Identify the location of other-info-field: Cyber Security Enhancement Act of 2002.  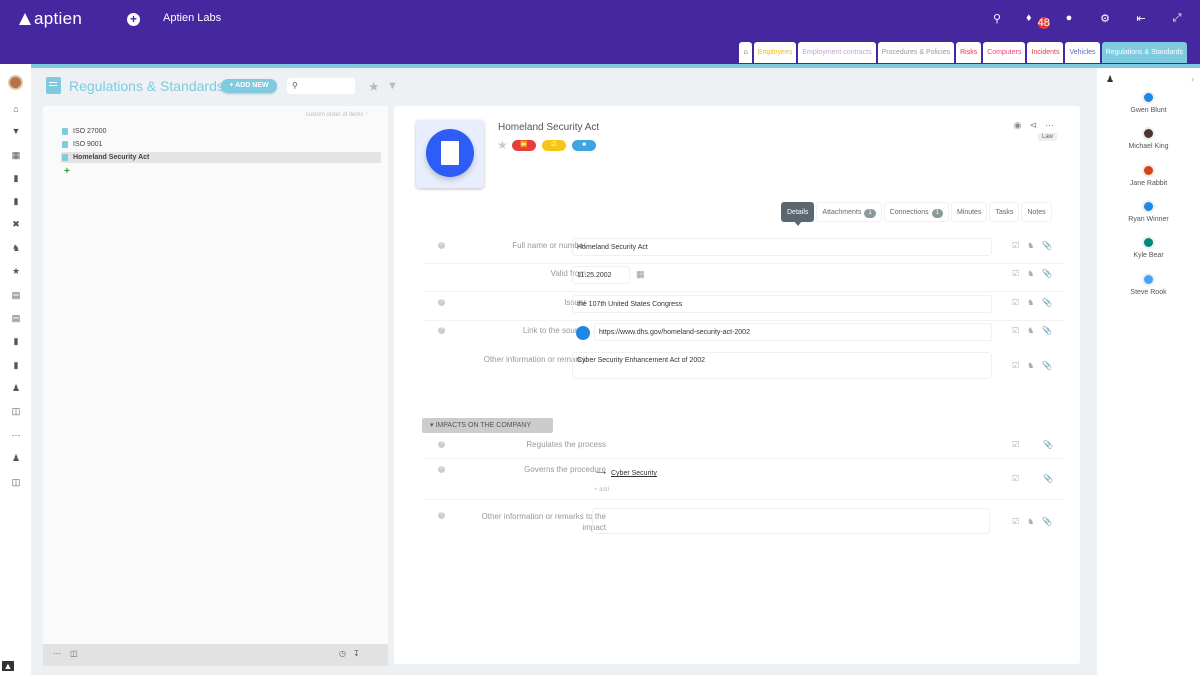
(782, 365).